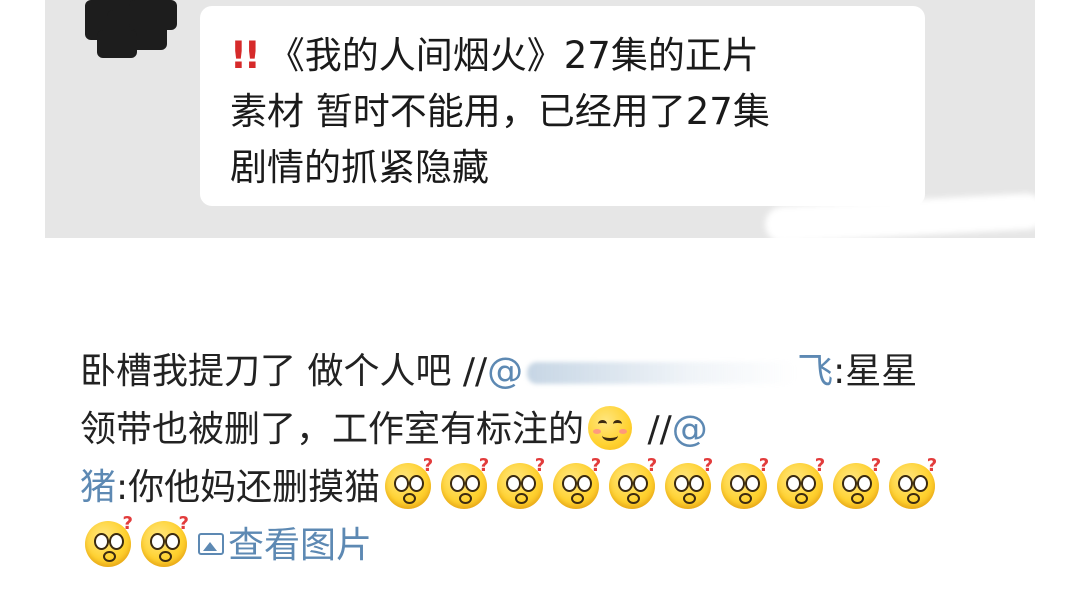 This screenshot has height=593, width=1080. I want to click on post-text-1b: :星星, so click(875, 371).